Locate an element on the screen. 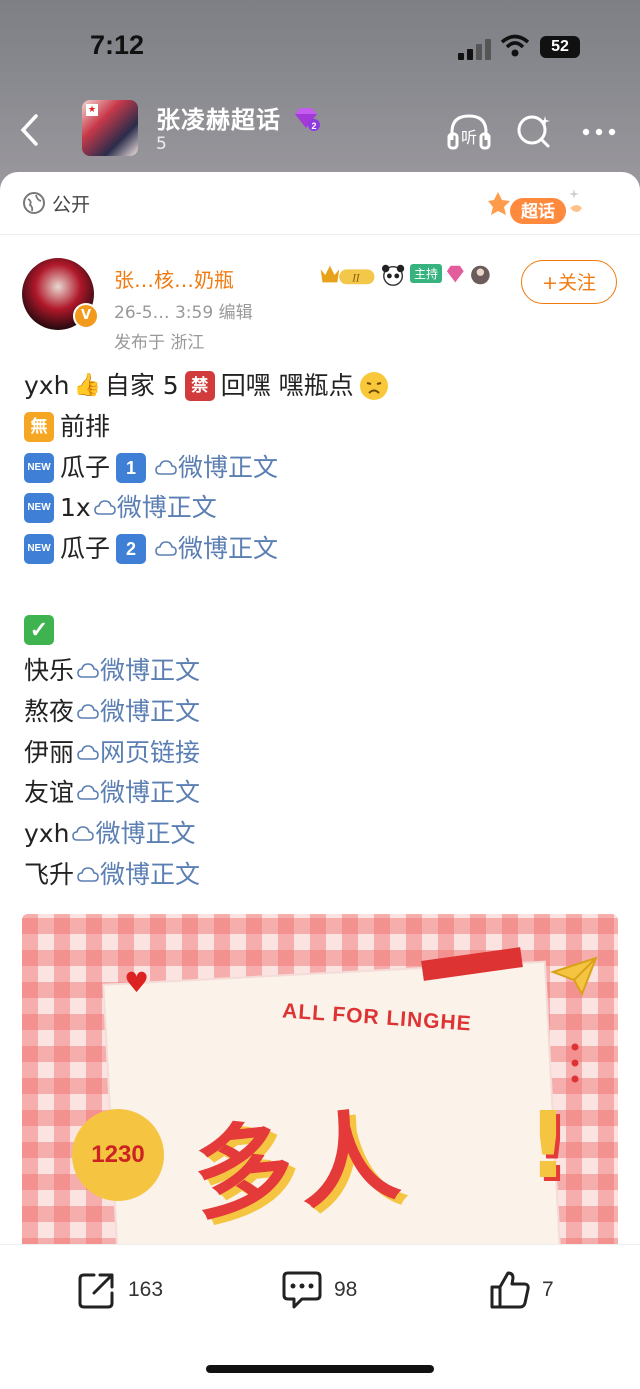 The height and width of the screenshot is (1389, 640). action-bar: 163 98 7 is located at coordinates (320, 1316).